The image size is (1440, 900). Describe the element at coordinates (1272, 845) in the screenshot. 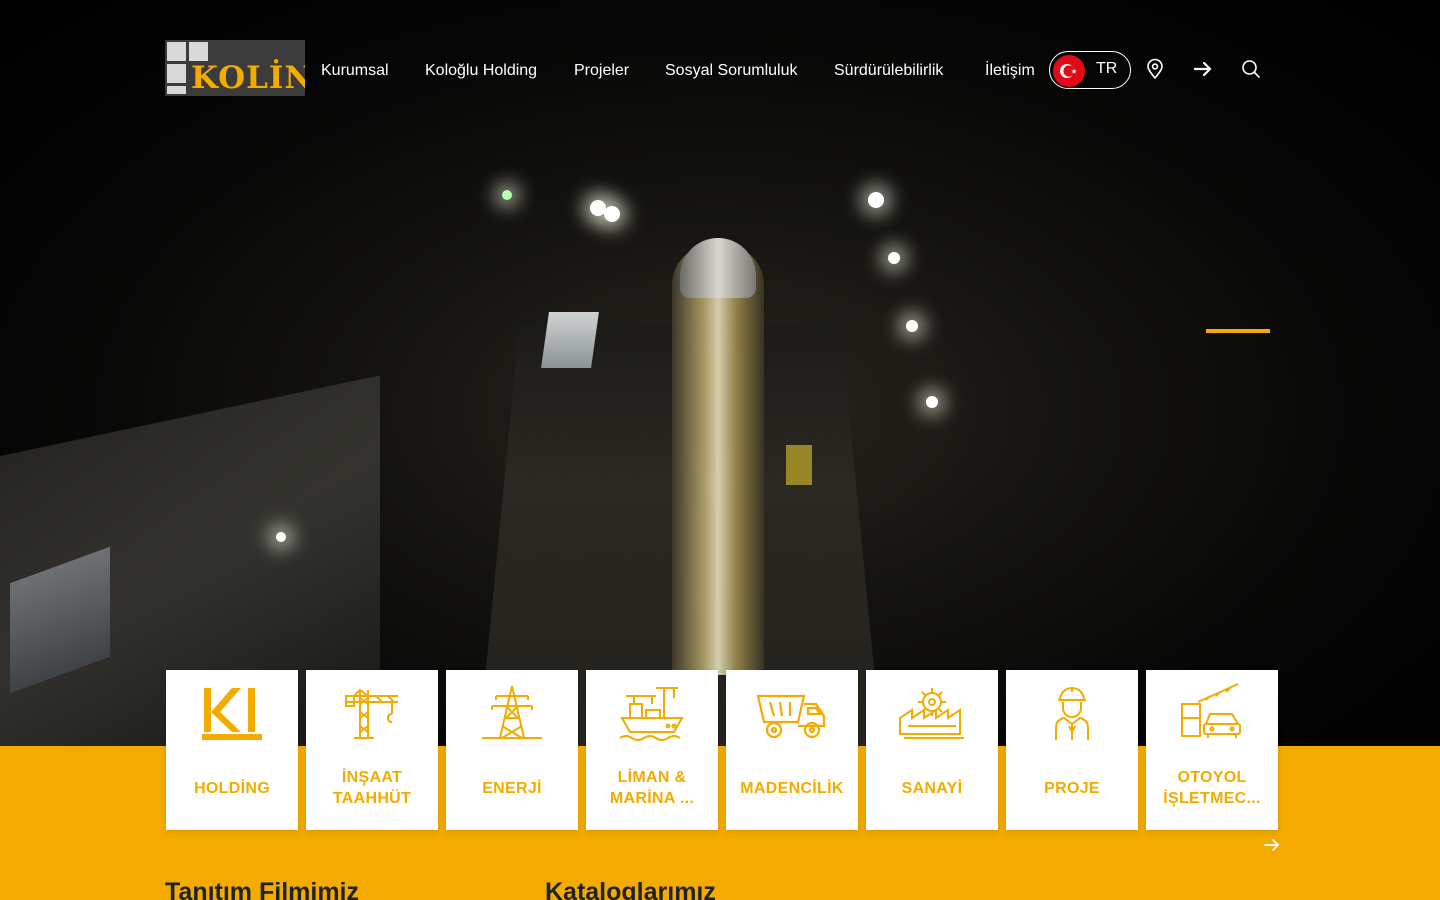

I see `sector-cards-next-arrow-icon` at that location.